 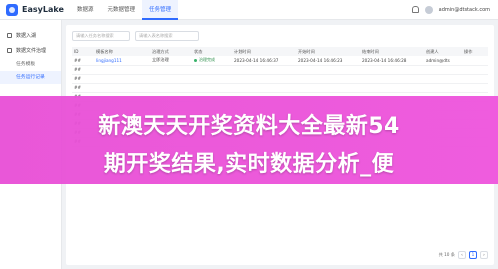 What do you see at coordinates (171, 61) in the screenshot?
I see `table-cell: 立即治理` at bounding box center [171, 61].